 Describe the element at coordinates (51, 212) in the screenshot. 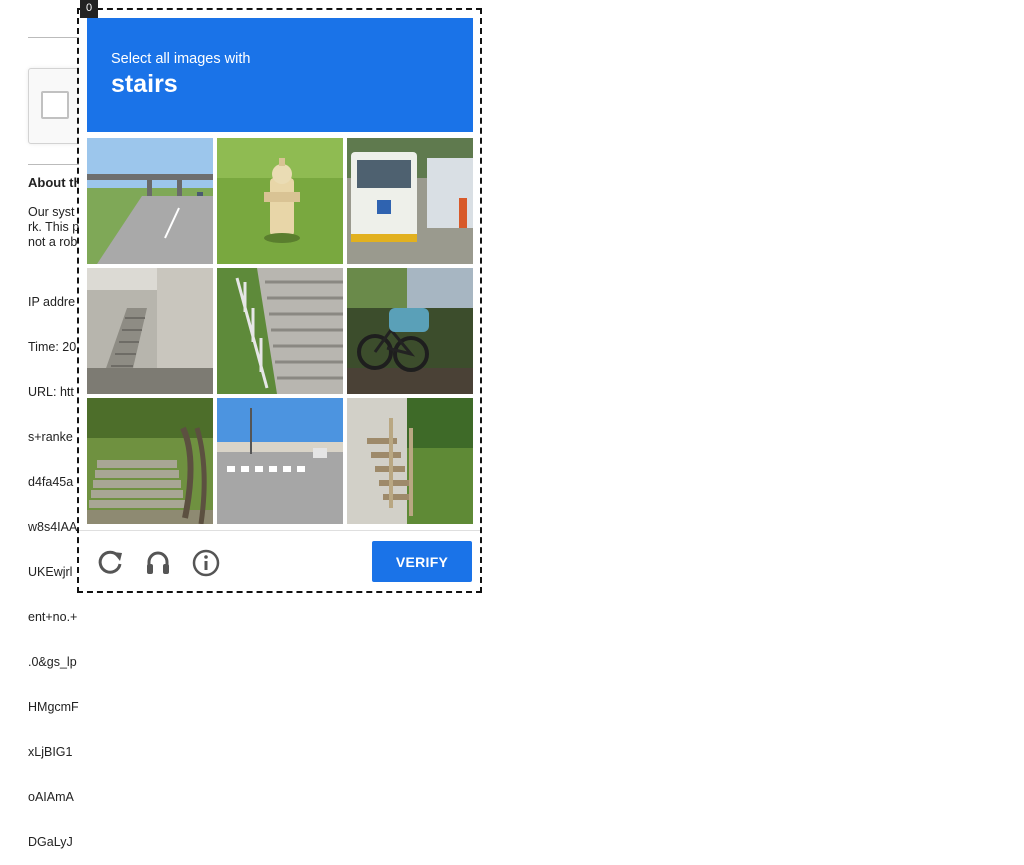

I see `text-line: Our syst` at that location.